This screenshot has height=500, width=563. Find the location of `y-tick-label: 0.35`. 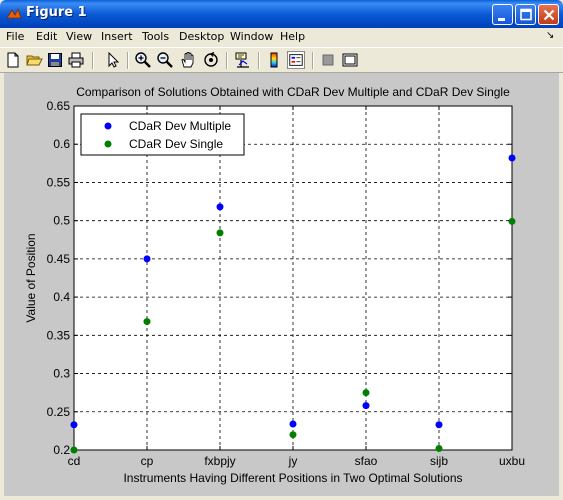

y-tick-label: 0.35 is located at coordinates (59, 335).